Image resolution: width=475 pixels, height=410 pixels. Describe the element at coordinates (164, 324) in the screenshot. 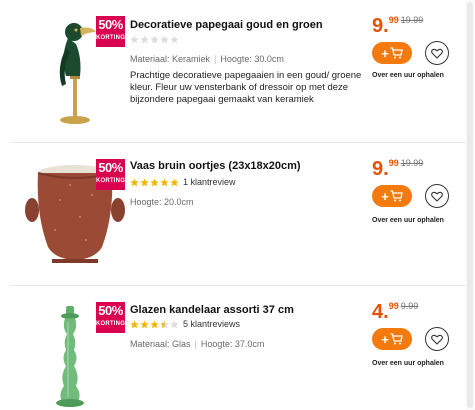

I see `star-half-icon` at that location.